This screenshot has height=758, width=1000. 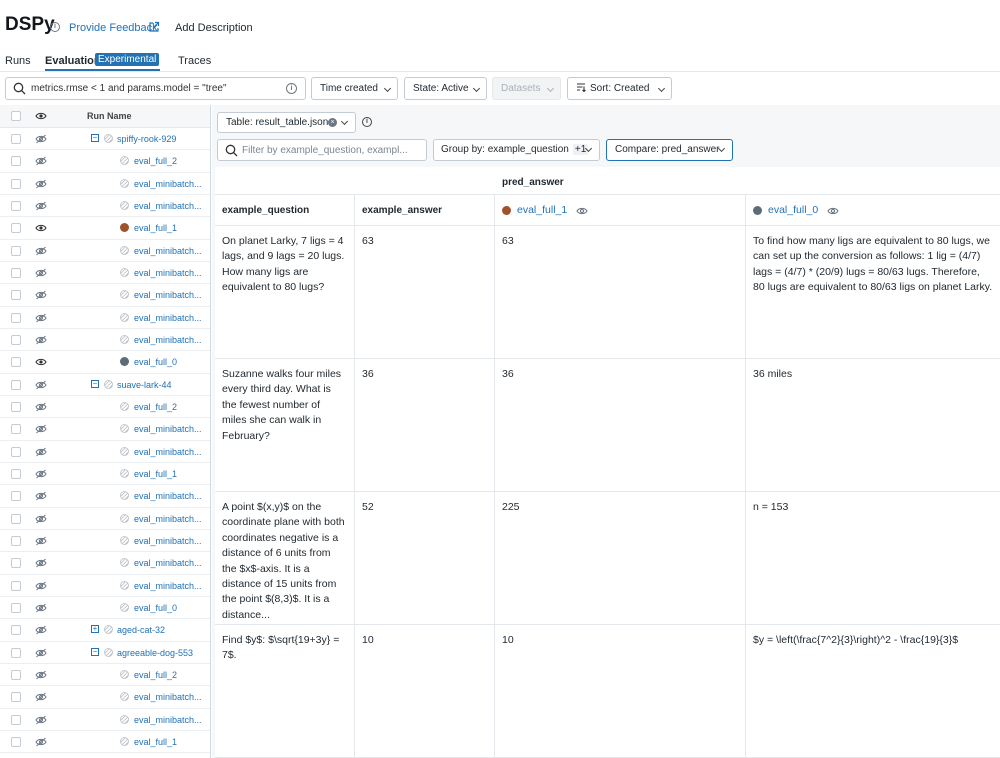 What do you see at coordinates (194, 61) in the screenshot?
I see `tab-traces: Traces` at bounding box center [194, 61].